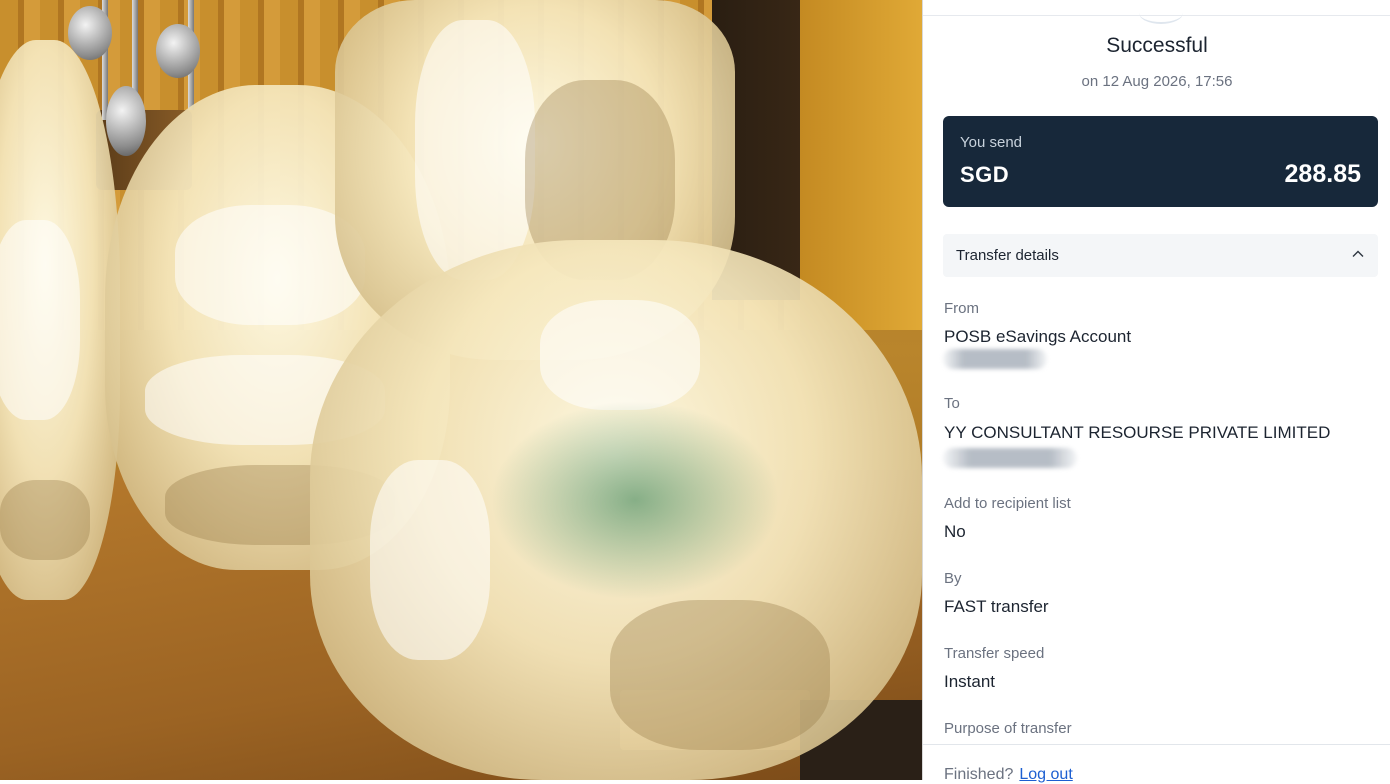 The image size is (1390, 784). Describe the element at coordinates (1008, 728) in the screenshot. I see `purpose-label: Purpose of transfer` at that location.